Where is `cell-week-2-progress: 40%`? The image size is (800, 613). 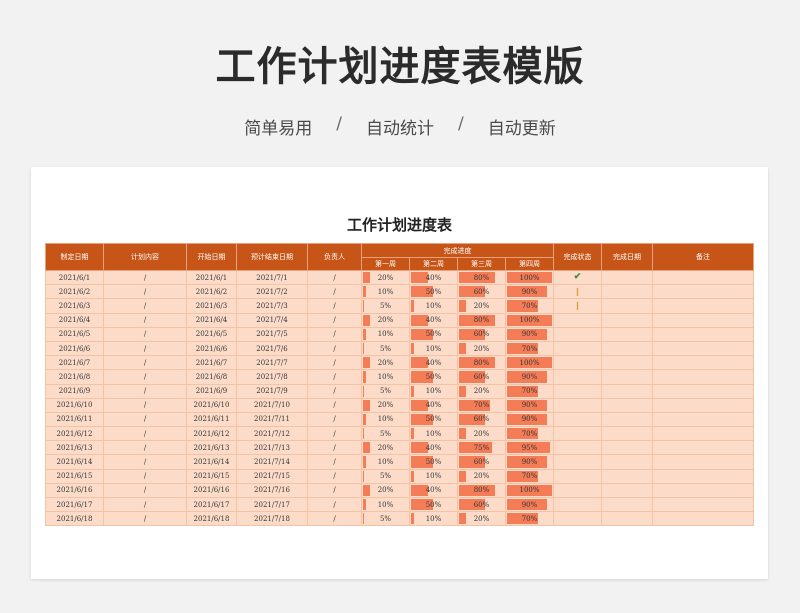 cell-week-2-progress: 40% is located at coordinates (433, 320).